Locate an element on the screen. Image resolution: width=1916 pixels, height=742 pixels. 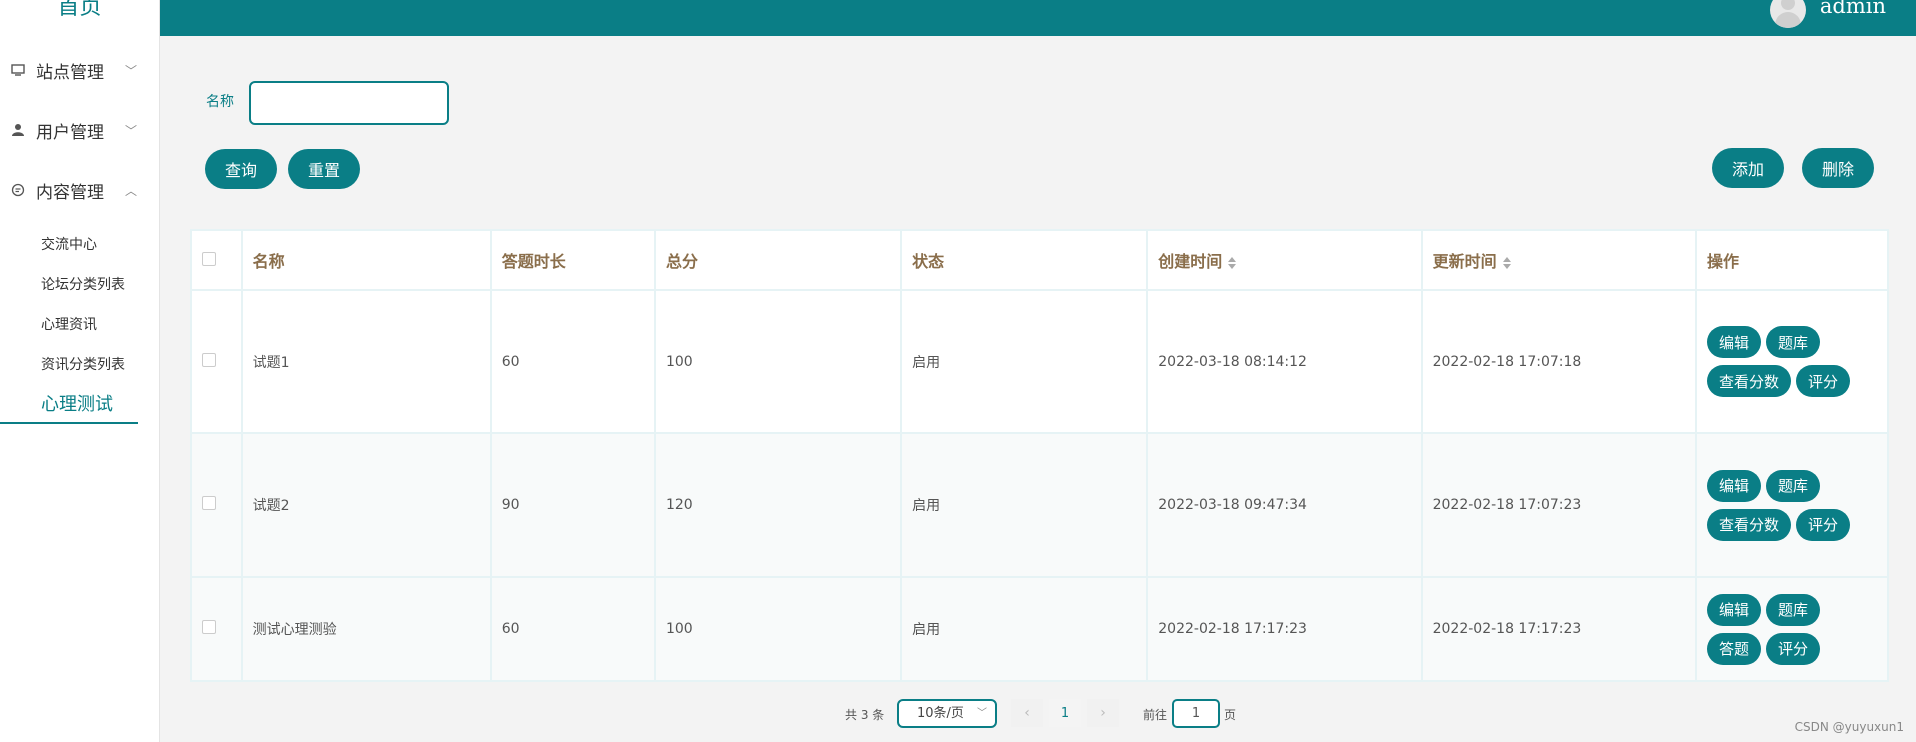
prev-page-button: ‹ is located at coordinates (1027, 713).